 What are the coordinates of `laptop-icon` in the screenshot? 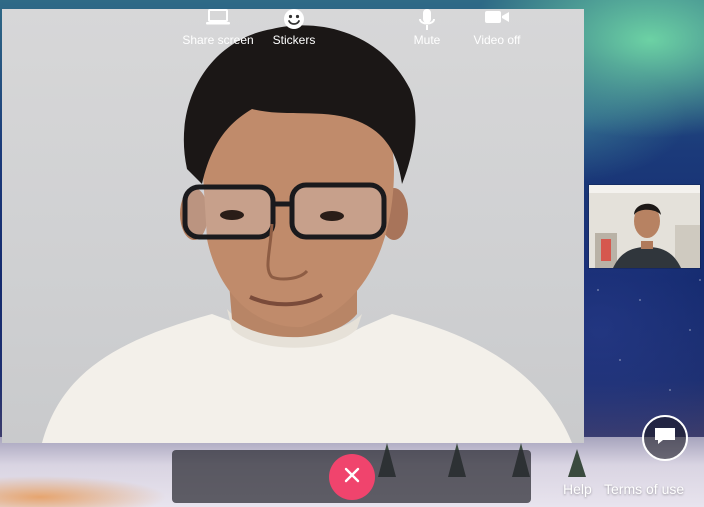 It's located at (218, 18).